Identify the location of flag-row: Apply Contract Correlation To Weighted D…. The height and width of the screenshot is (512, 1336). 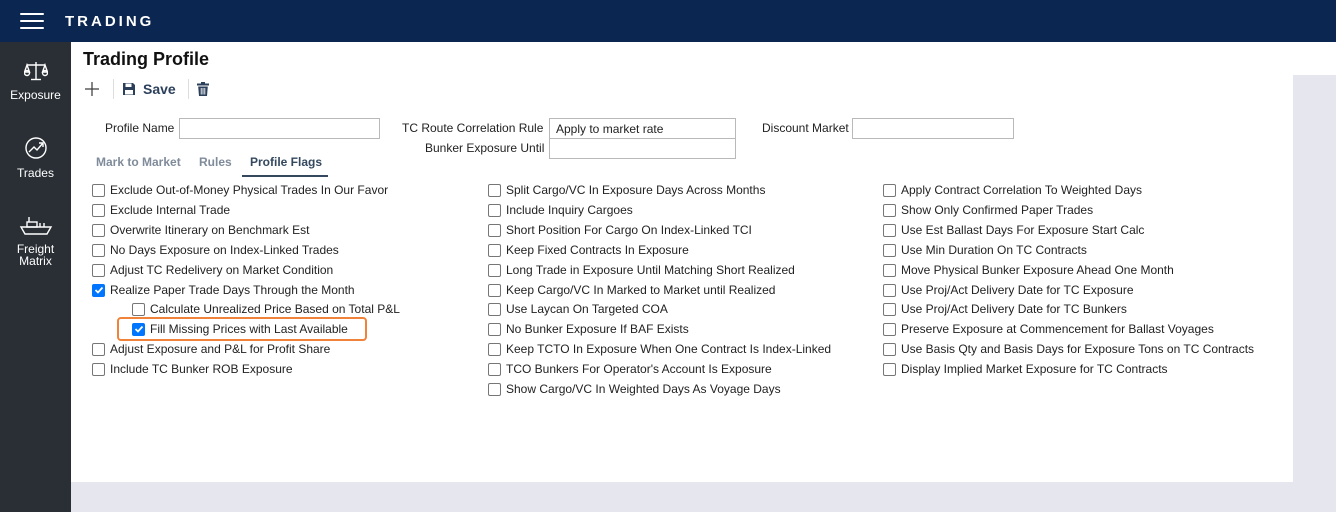
(1012, 190).